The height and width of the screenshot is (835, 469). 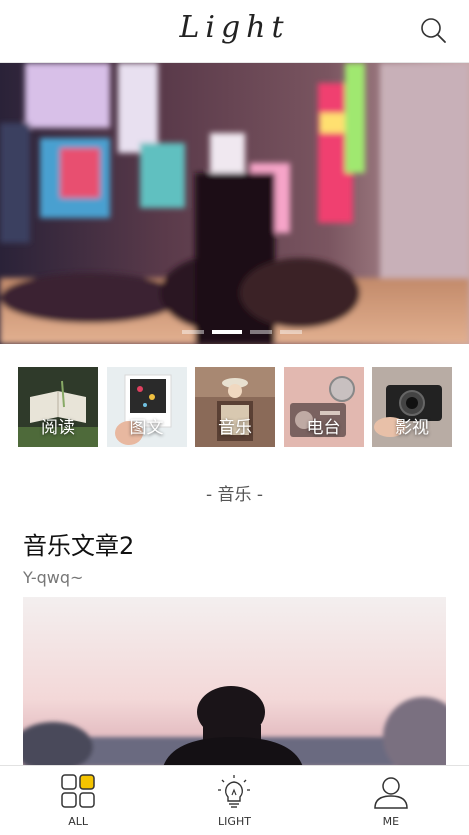 I want to click on category-photo-text: 图文, so click(x=146, y=407).